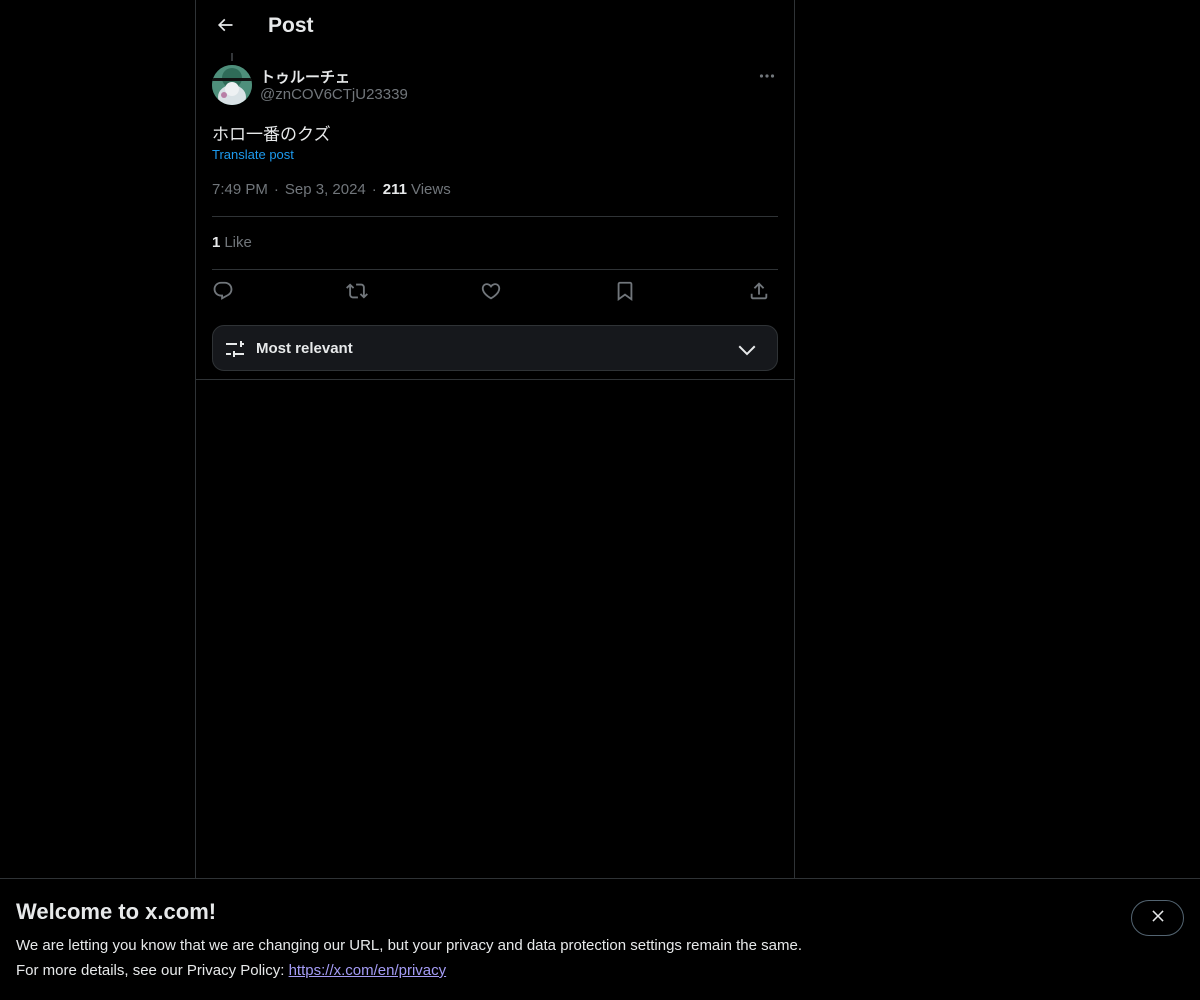 The height and width of the screenshot is (1000, 1200). Describe the element at coordinates (253, 154) in the screenshot. I see `translate-post-link: Translate post` at that location.